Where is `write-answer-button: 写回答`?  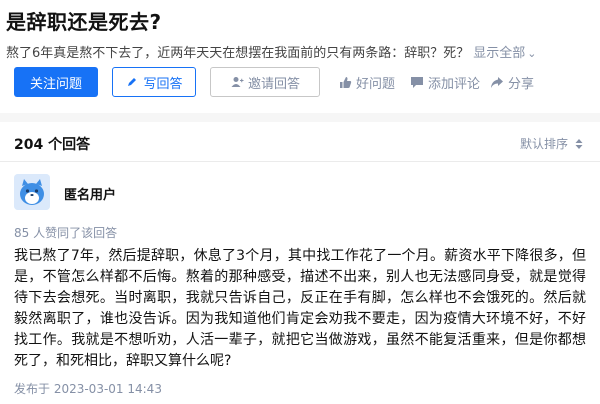
write-answer-button: 写回答 is located at coordinates (154, 82).